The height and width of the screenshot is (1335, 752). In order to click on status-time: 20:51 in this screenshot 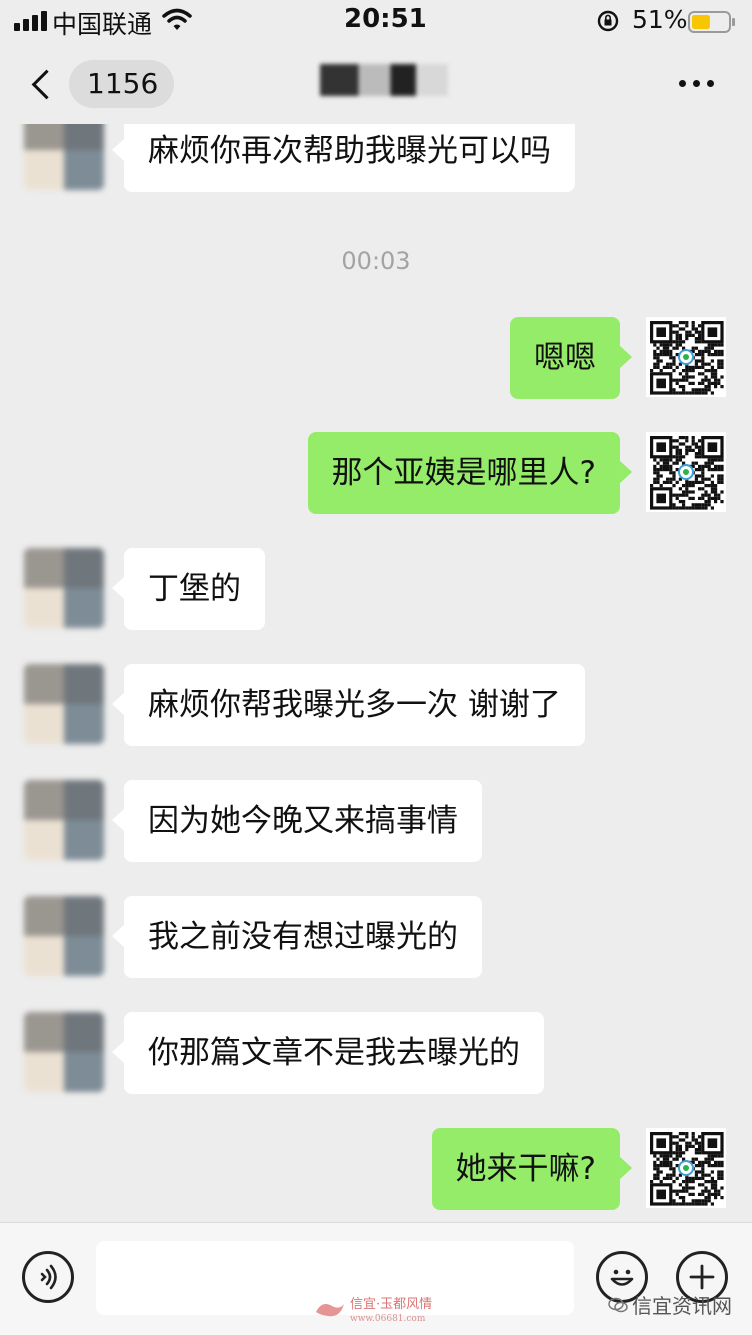, I will do `click(385, 19)`.